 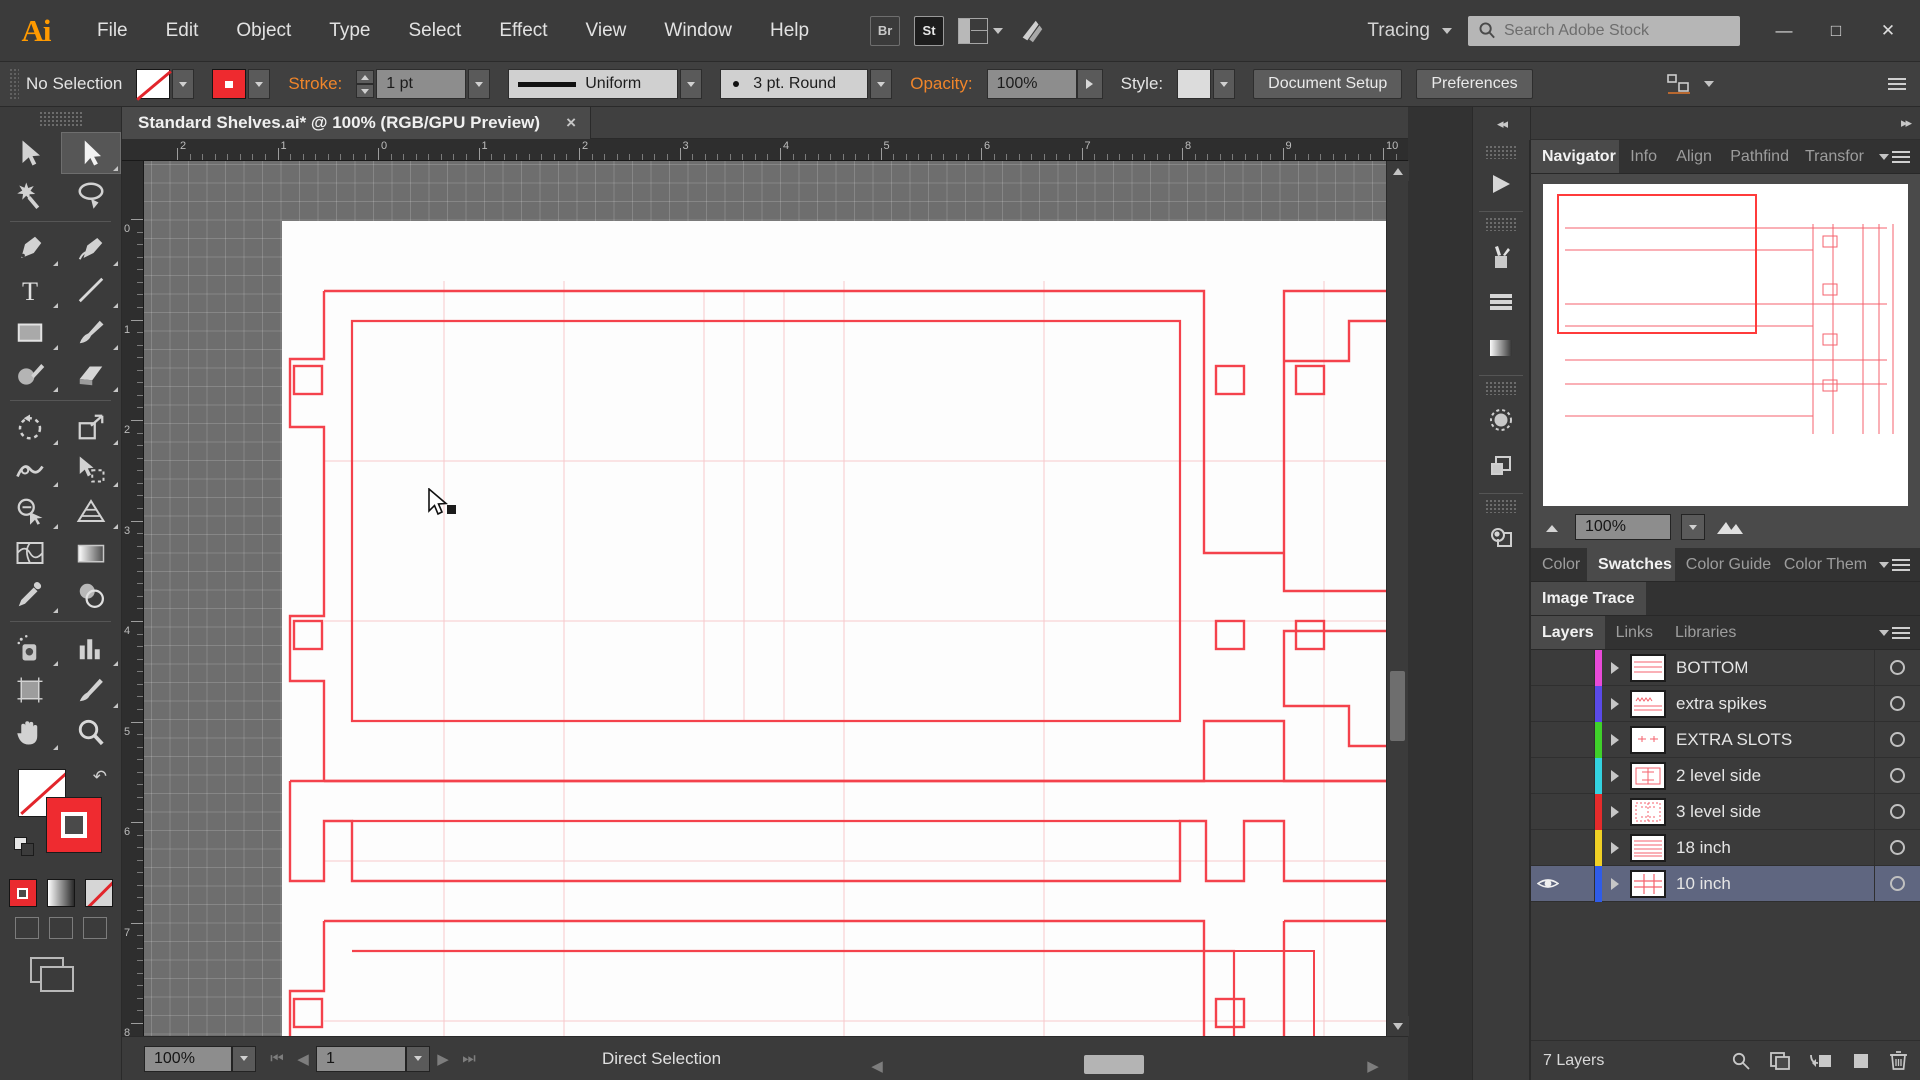 I want to click on actions-panel-icon, so click(x=1501, y=184).